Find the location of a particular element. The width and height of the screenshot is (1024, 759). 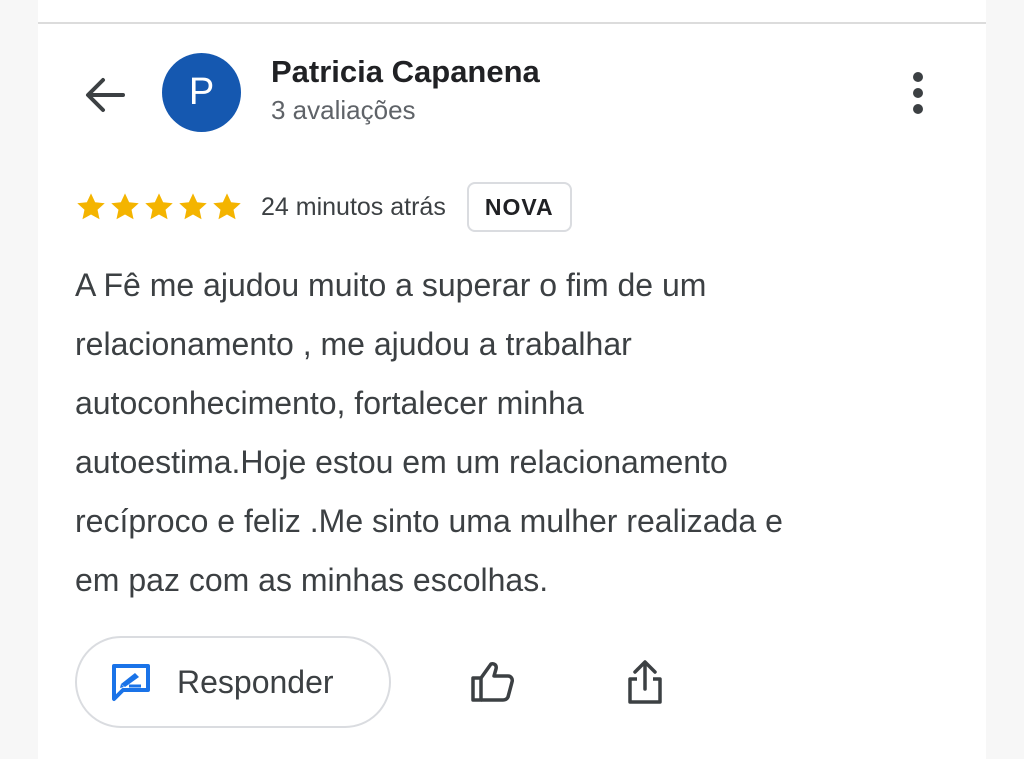

new-badge: NOVA is located at coordinates (519, 207).